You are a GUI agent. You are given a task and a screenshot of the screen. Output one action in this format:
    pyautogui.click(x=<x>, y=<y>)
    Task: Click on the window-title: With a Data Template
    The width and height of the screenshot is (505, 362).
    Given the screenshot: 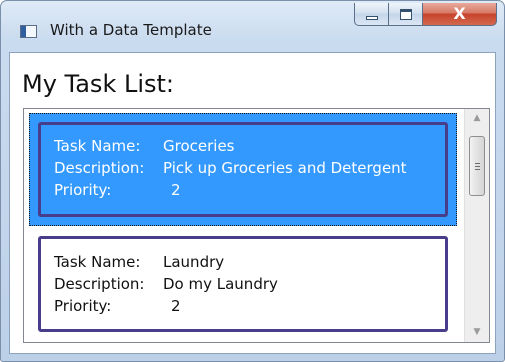 What is the action you would take?
    pyautogui.click(x=131, y=30)
    